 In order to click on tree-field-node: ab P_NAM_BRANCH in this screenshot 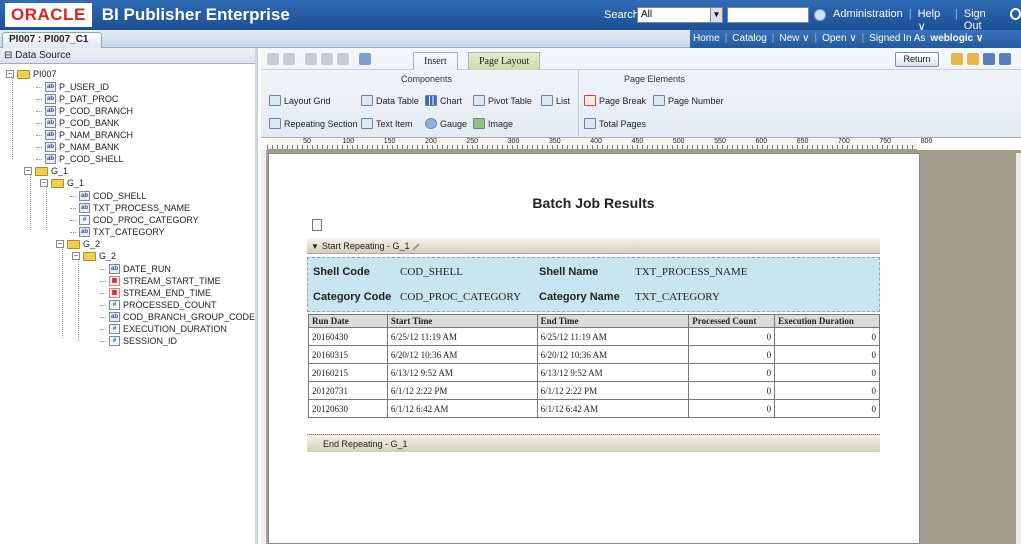, I will do `click(84, 135)`.